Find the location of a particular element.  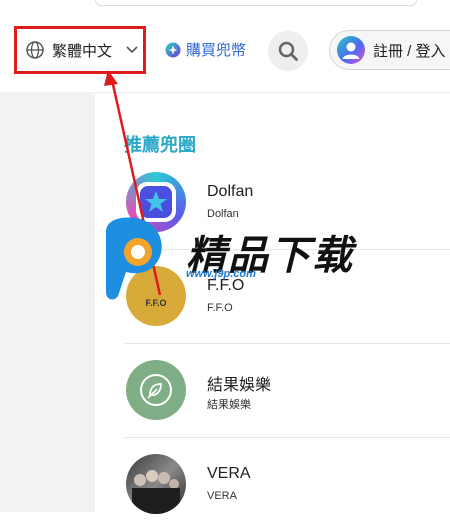

language-label: 繁體中文 is located at coordinates (82, 51).